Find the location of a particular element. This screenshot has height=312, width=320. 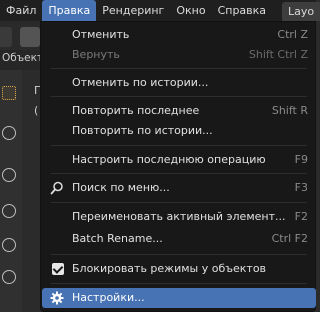

tool-shelf is located at coordinates (11, 191).